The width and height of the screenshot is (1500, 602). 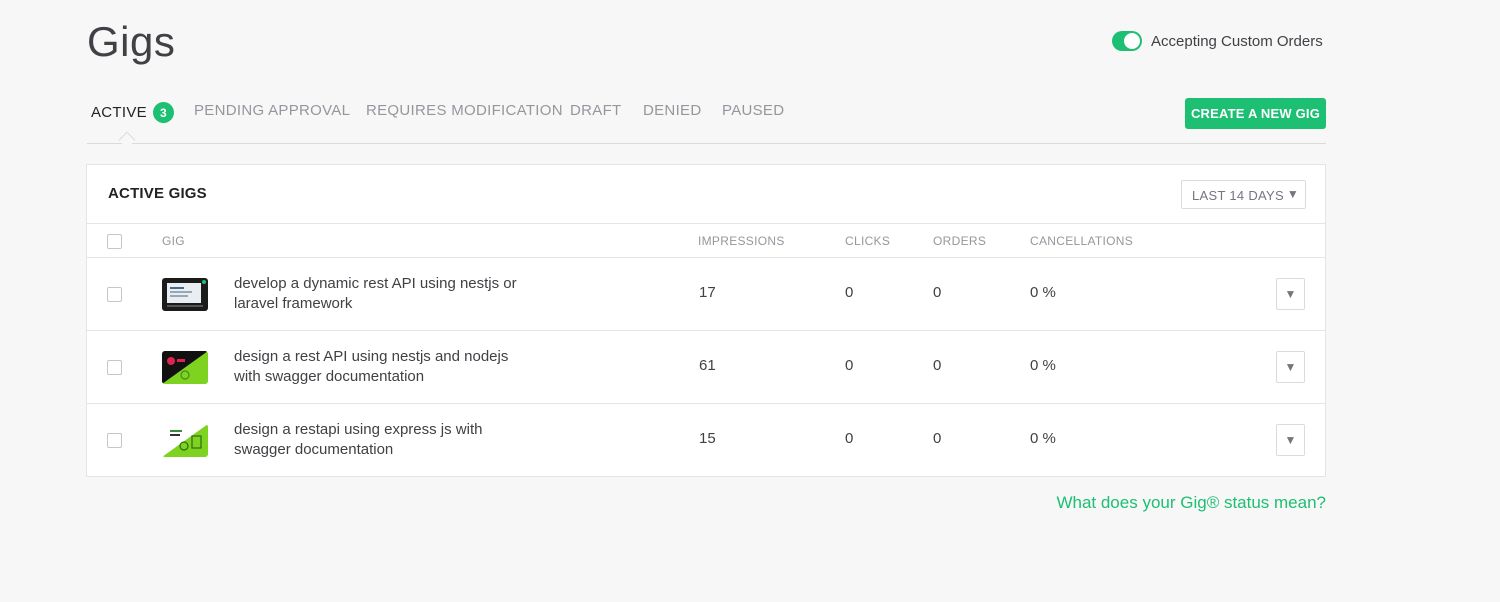 I want to click on tab-pending-approval-label: PENDING APPROVAL, so click(x=272, y=110).